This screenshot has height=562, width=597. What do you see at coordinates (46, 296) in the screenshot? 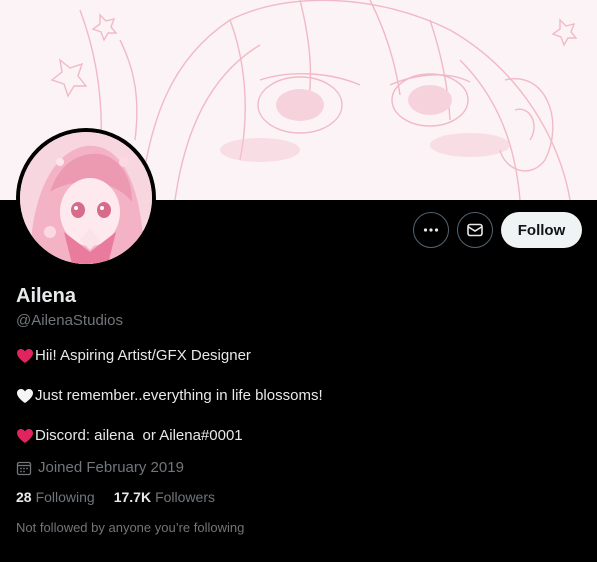
I see `display-name: Ailena` at bounding box center [46, 296].